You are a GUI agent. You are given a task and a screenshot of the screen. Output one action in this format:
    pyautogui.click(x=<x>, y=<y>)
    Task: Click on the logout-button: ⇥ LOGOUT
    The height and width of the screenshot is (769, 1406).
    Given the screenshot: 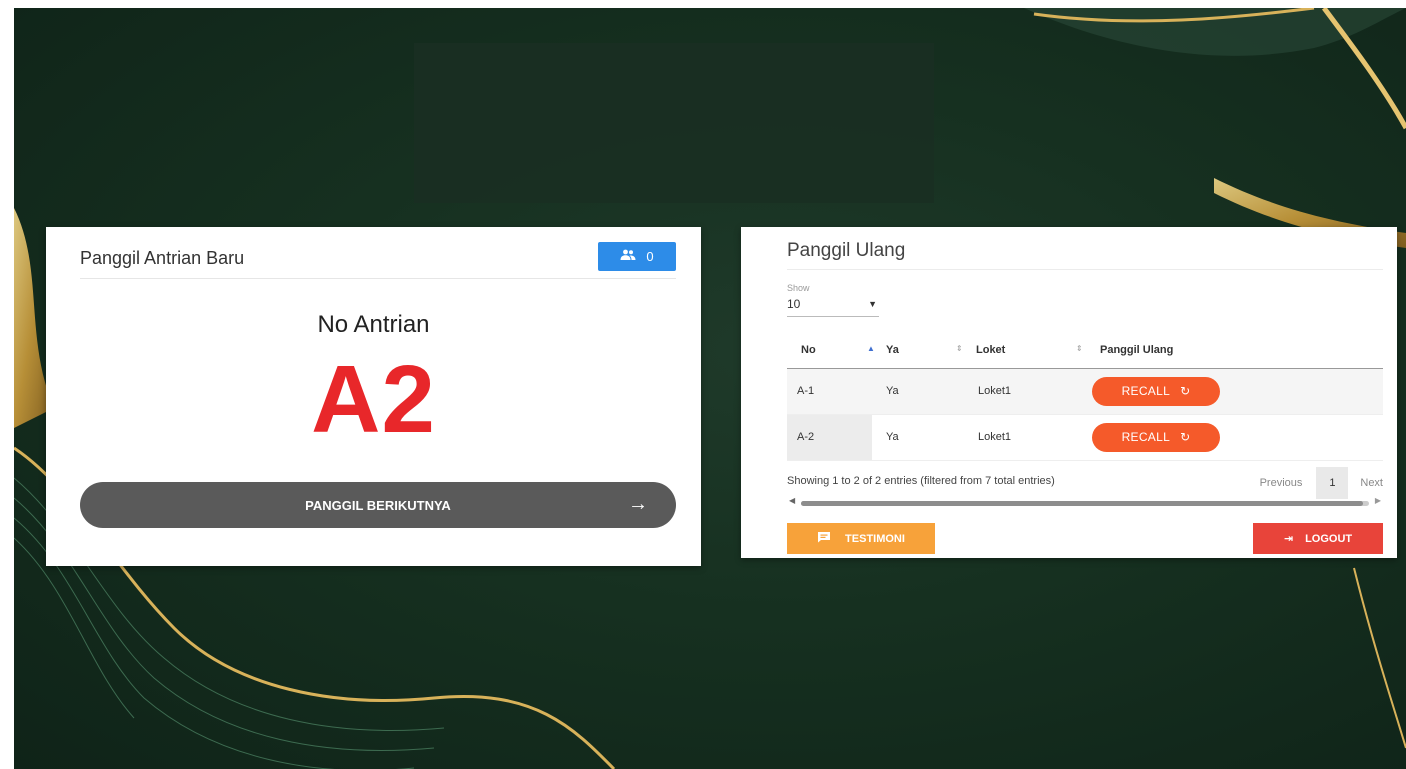 What is the action you would take?
    pyautogui.click(x=1318, y=538)
    